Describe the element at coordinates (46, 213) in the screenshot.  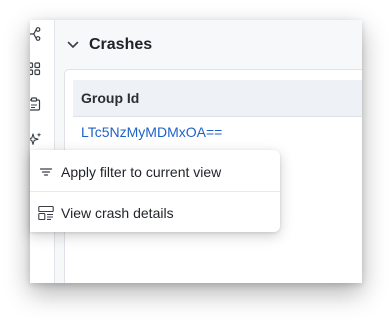
I see `details-layout-icon` at that location.